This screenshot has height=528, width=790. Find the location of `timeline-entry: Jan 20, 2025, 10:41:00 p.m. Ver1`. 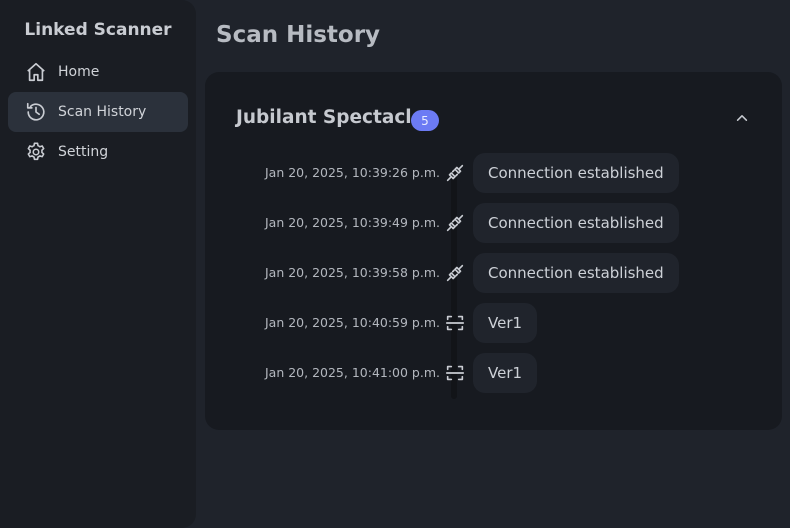

timeline-entry: Jan 20, 2025, 10:41:00 p.m. Ver1 is located at coordinates (493, 373).